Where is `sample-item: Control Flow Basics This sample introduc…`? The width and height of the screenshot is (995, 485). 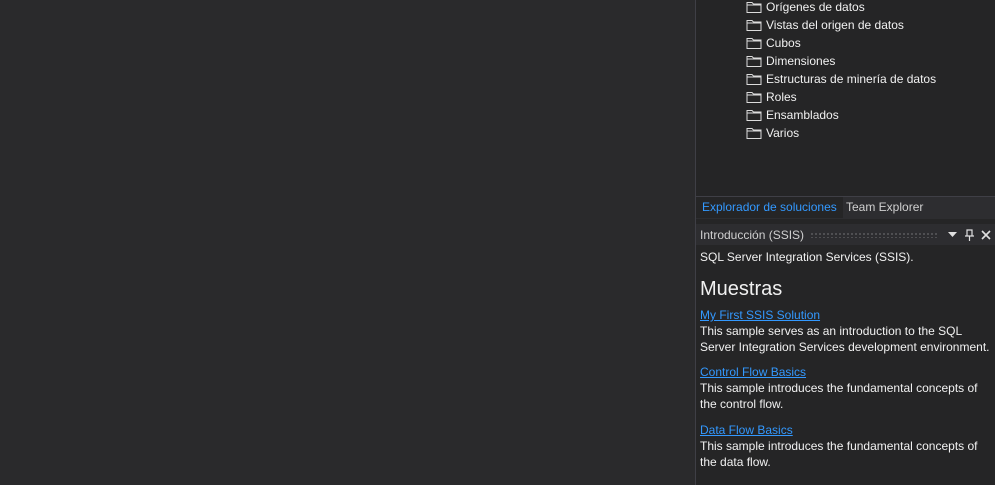
sample-item: Control Flow Basics This sample introduc… is located at coordinates (846, 388).